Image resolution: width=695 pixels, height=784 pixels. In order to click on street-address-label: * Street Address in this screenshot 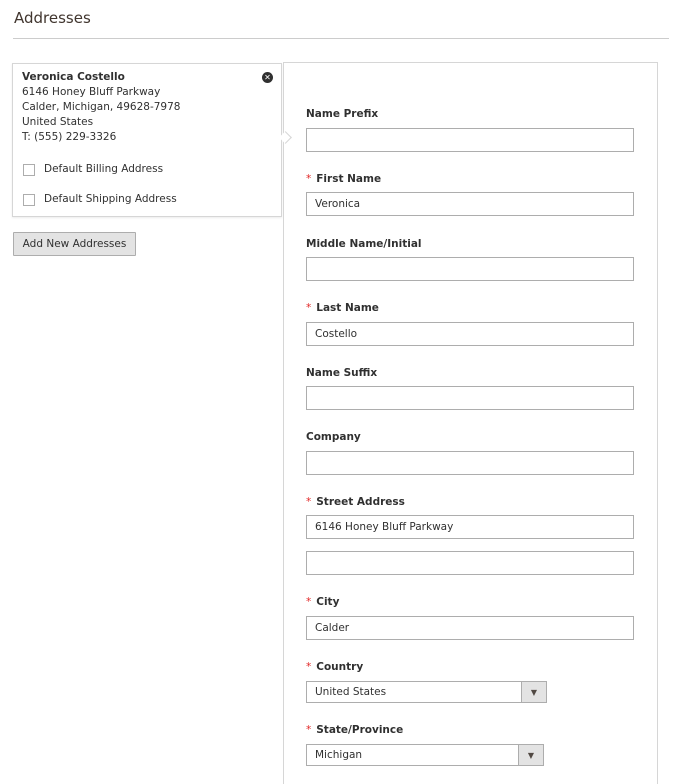, I will do `click(355, 502)`.